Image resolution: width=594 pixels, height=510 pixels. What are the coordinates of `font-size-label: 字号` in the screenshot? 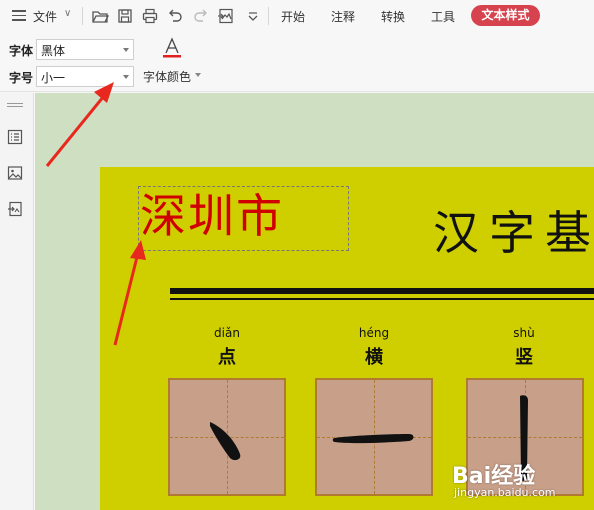 It's located at (21, 78).